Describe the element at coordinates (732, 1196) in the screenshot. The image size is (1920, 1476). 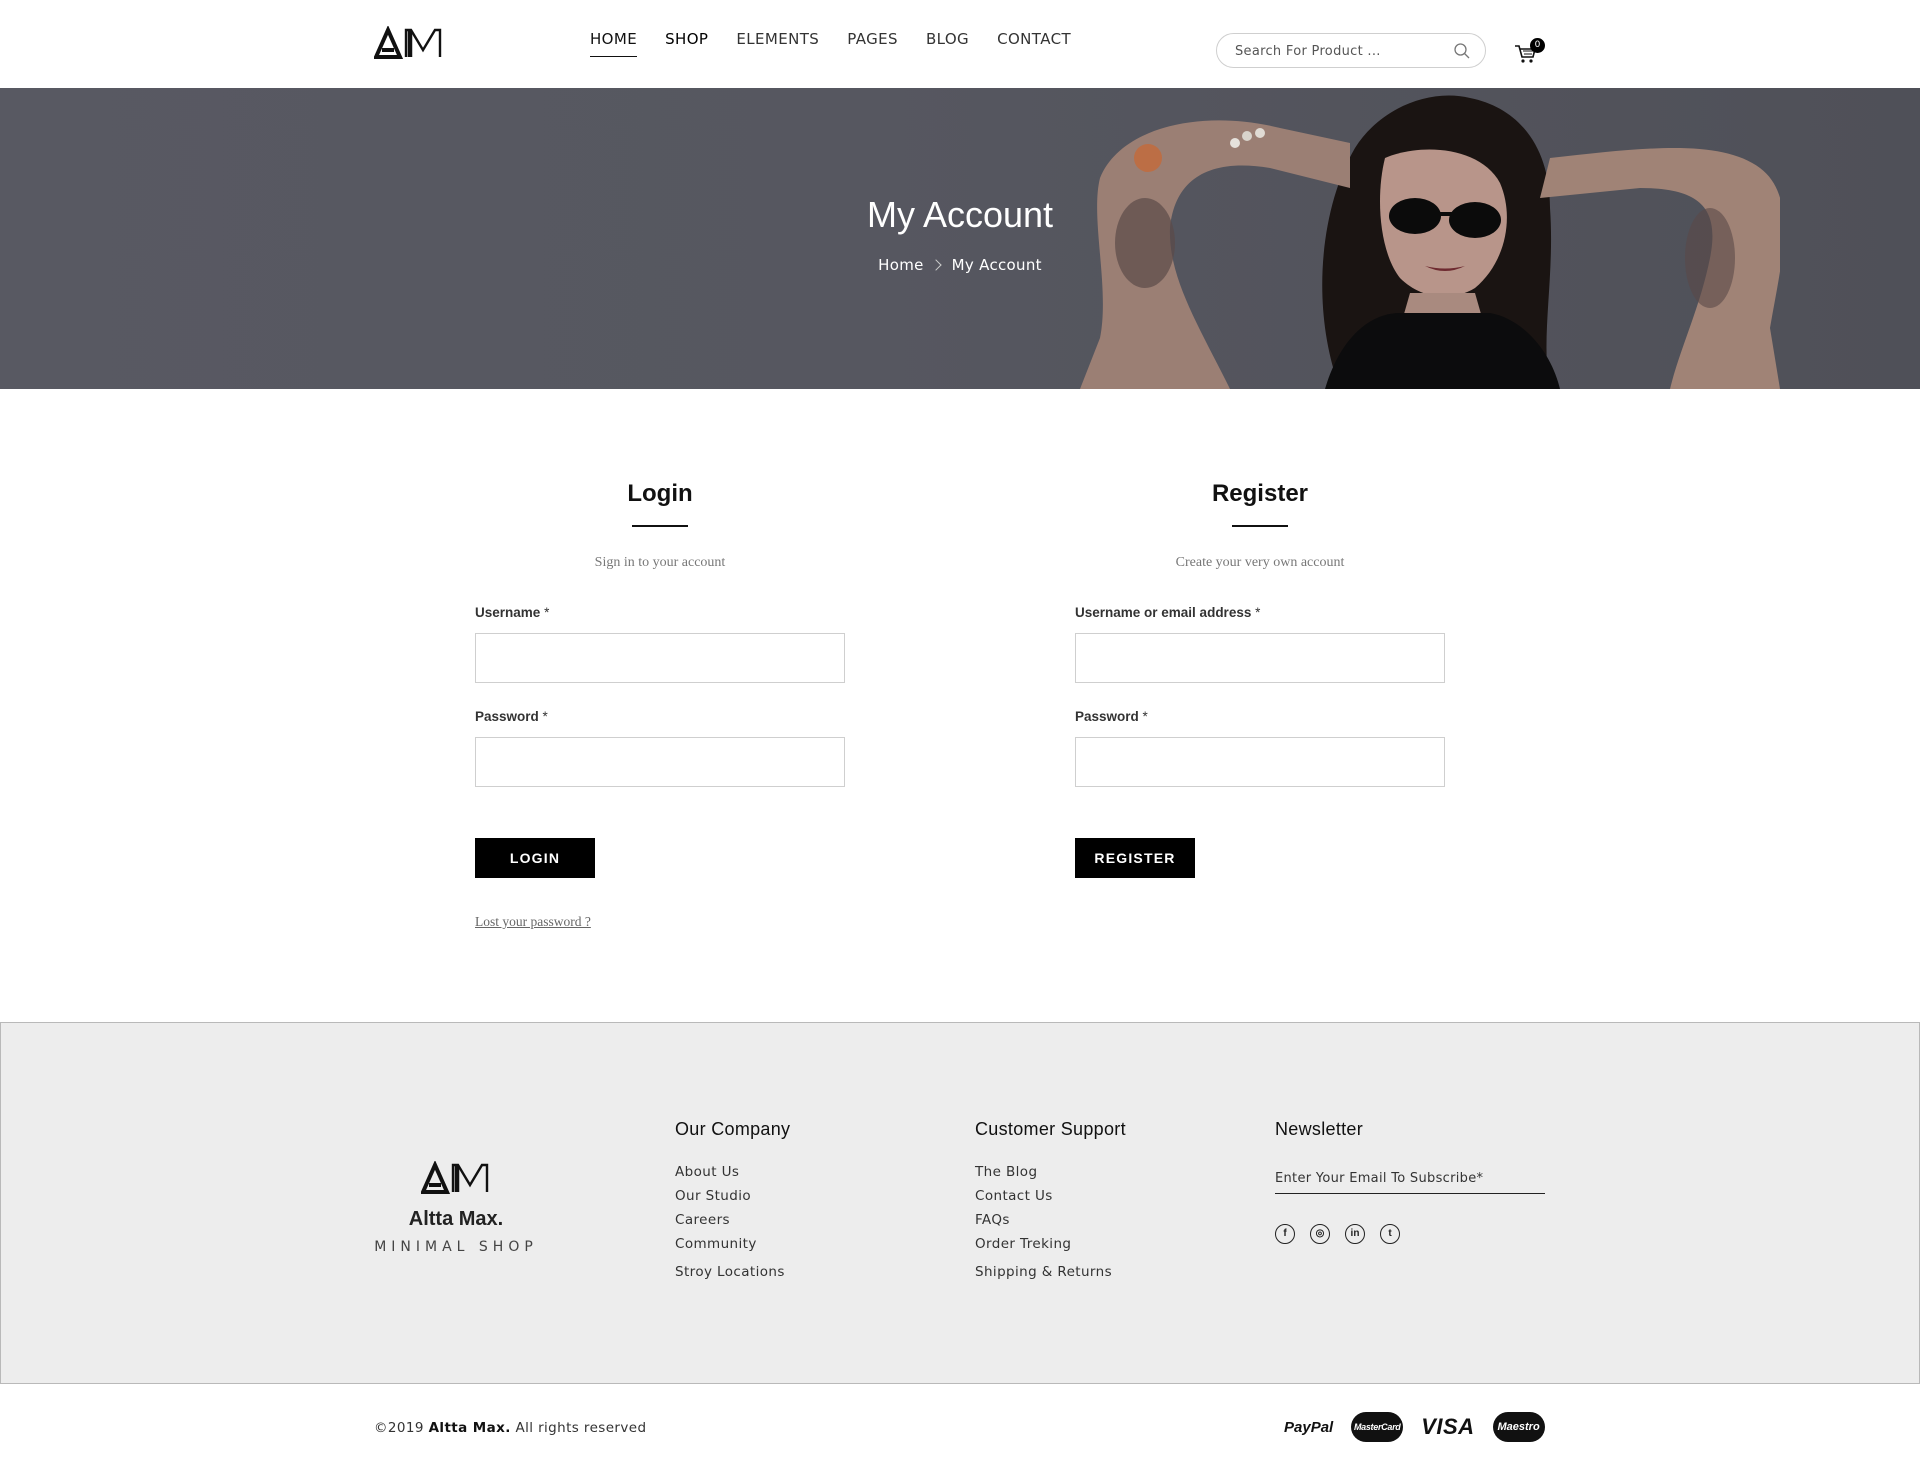
I see `footer-link-our-studio: Our Studio` at that location.